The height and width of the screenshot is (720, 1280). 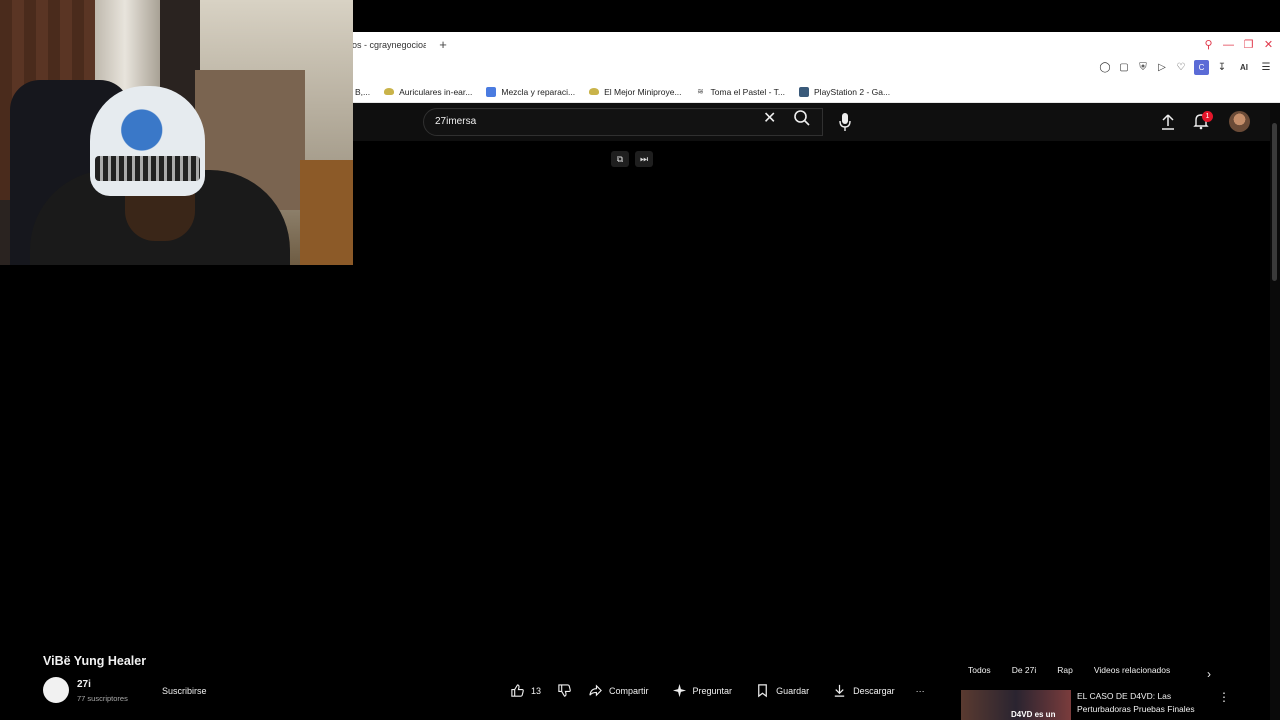 I want to click on more-actions-button: ···, so click(x=920, y=691).